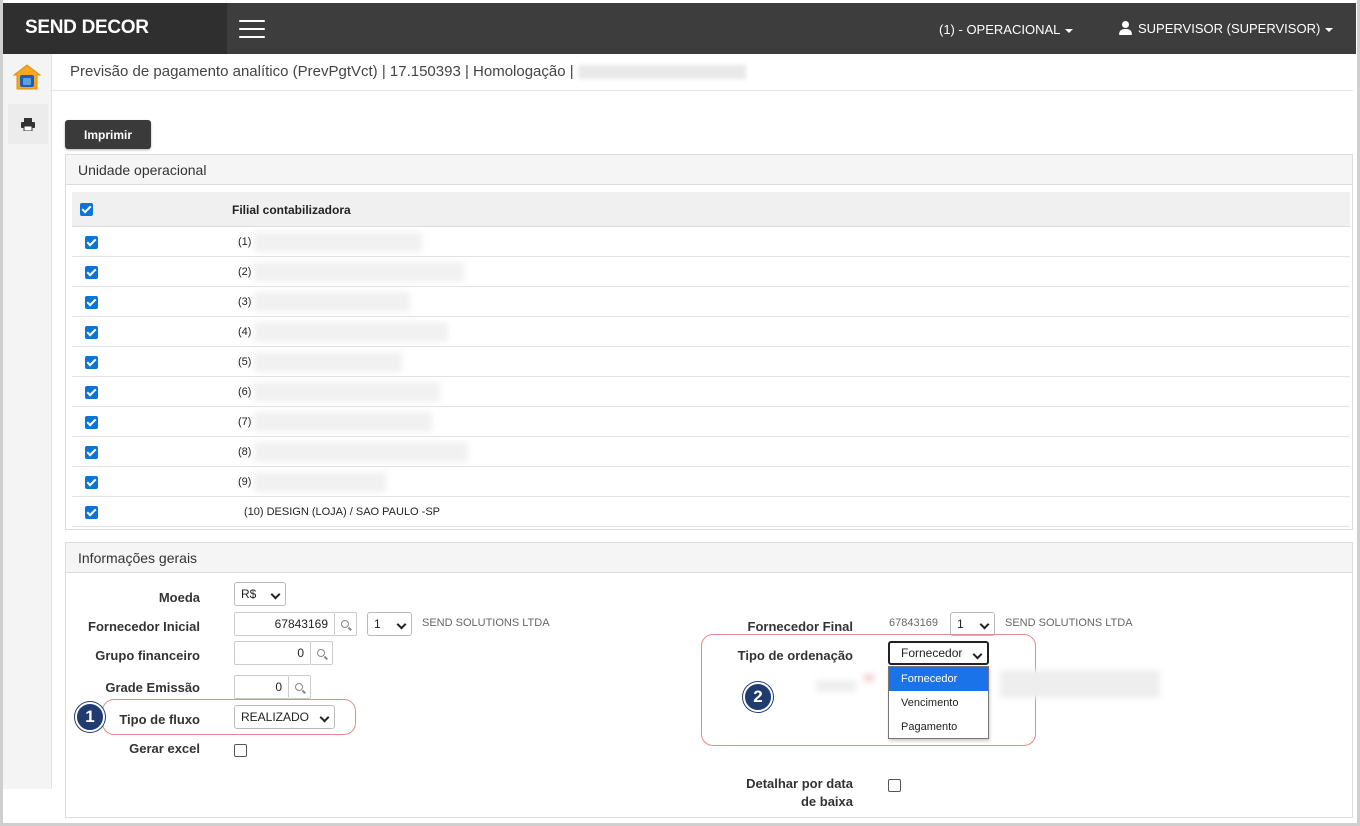 The height and width of the screenshot is (826, 1360). Describe the element at coordinates (1000, 29) in the screenshot. I see `operation-label: (1) - OPERACIONAL` at that location.